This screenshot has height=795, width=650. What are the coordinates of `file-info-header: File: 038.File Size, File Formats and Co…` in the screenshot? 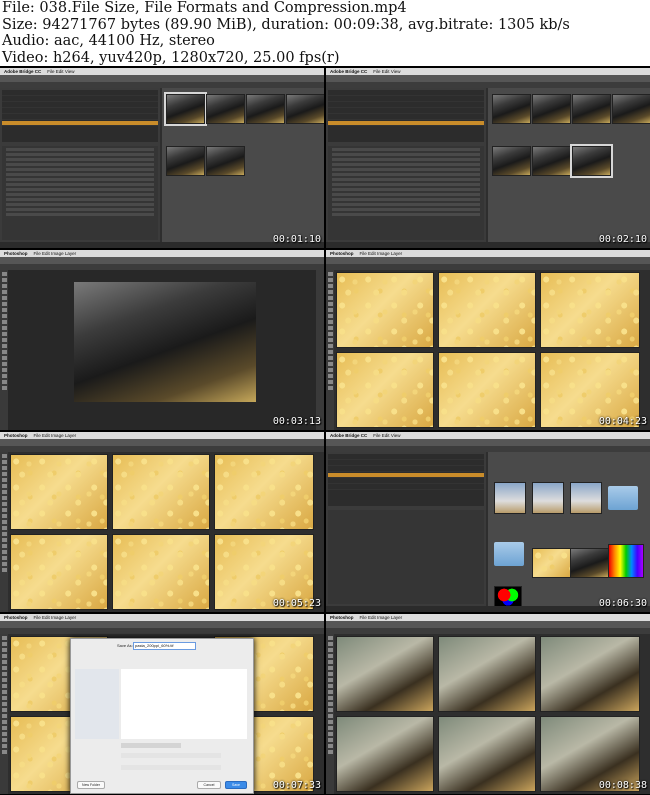 It's located at (325, 33).